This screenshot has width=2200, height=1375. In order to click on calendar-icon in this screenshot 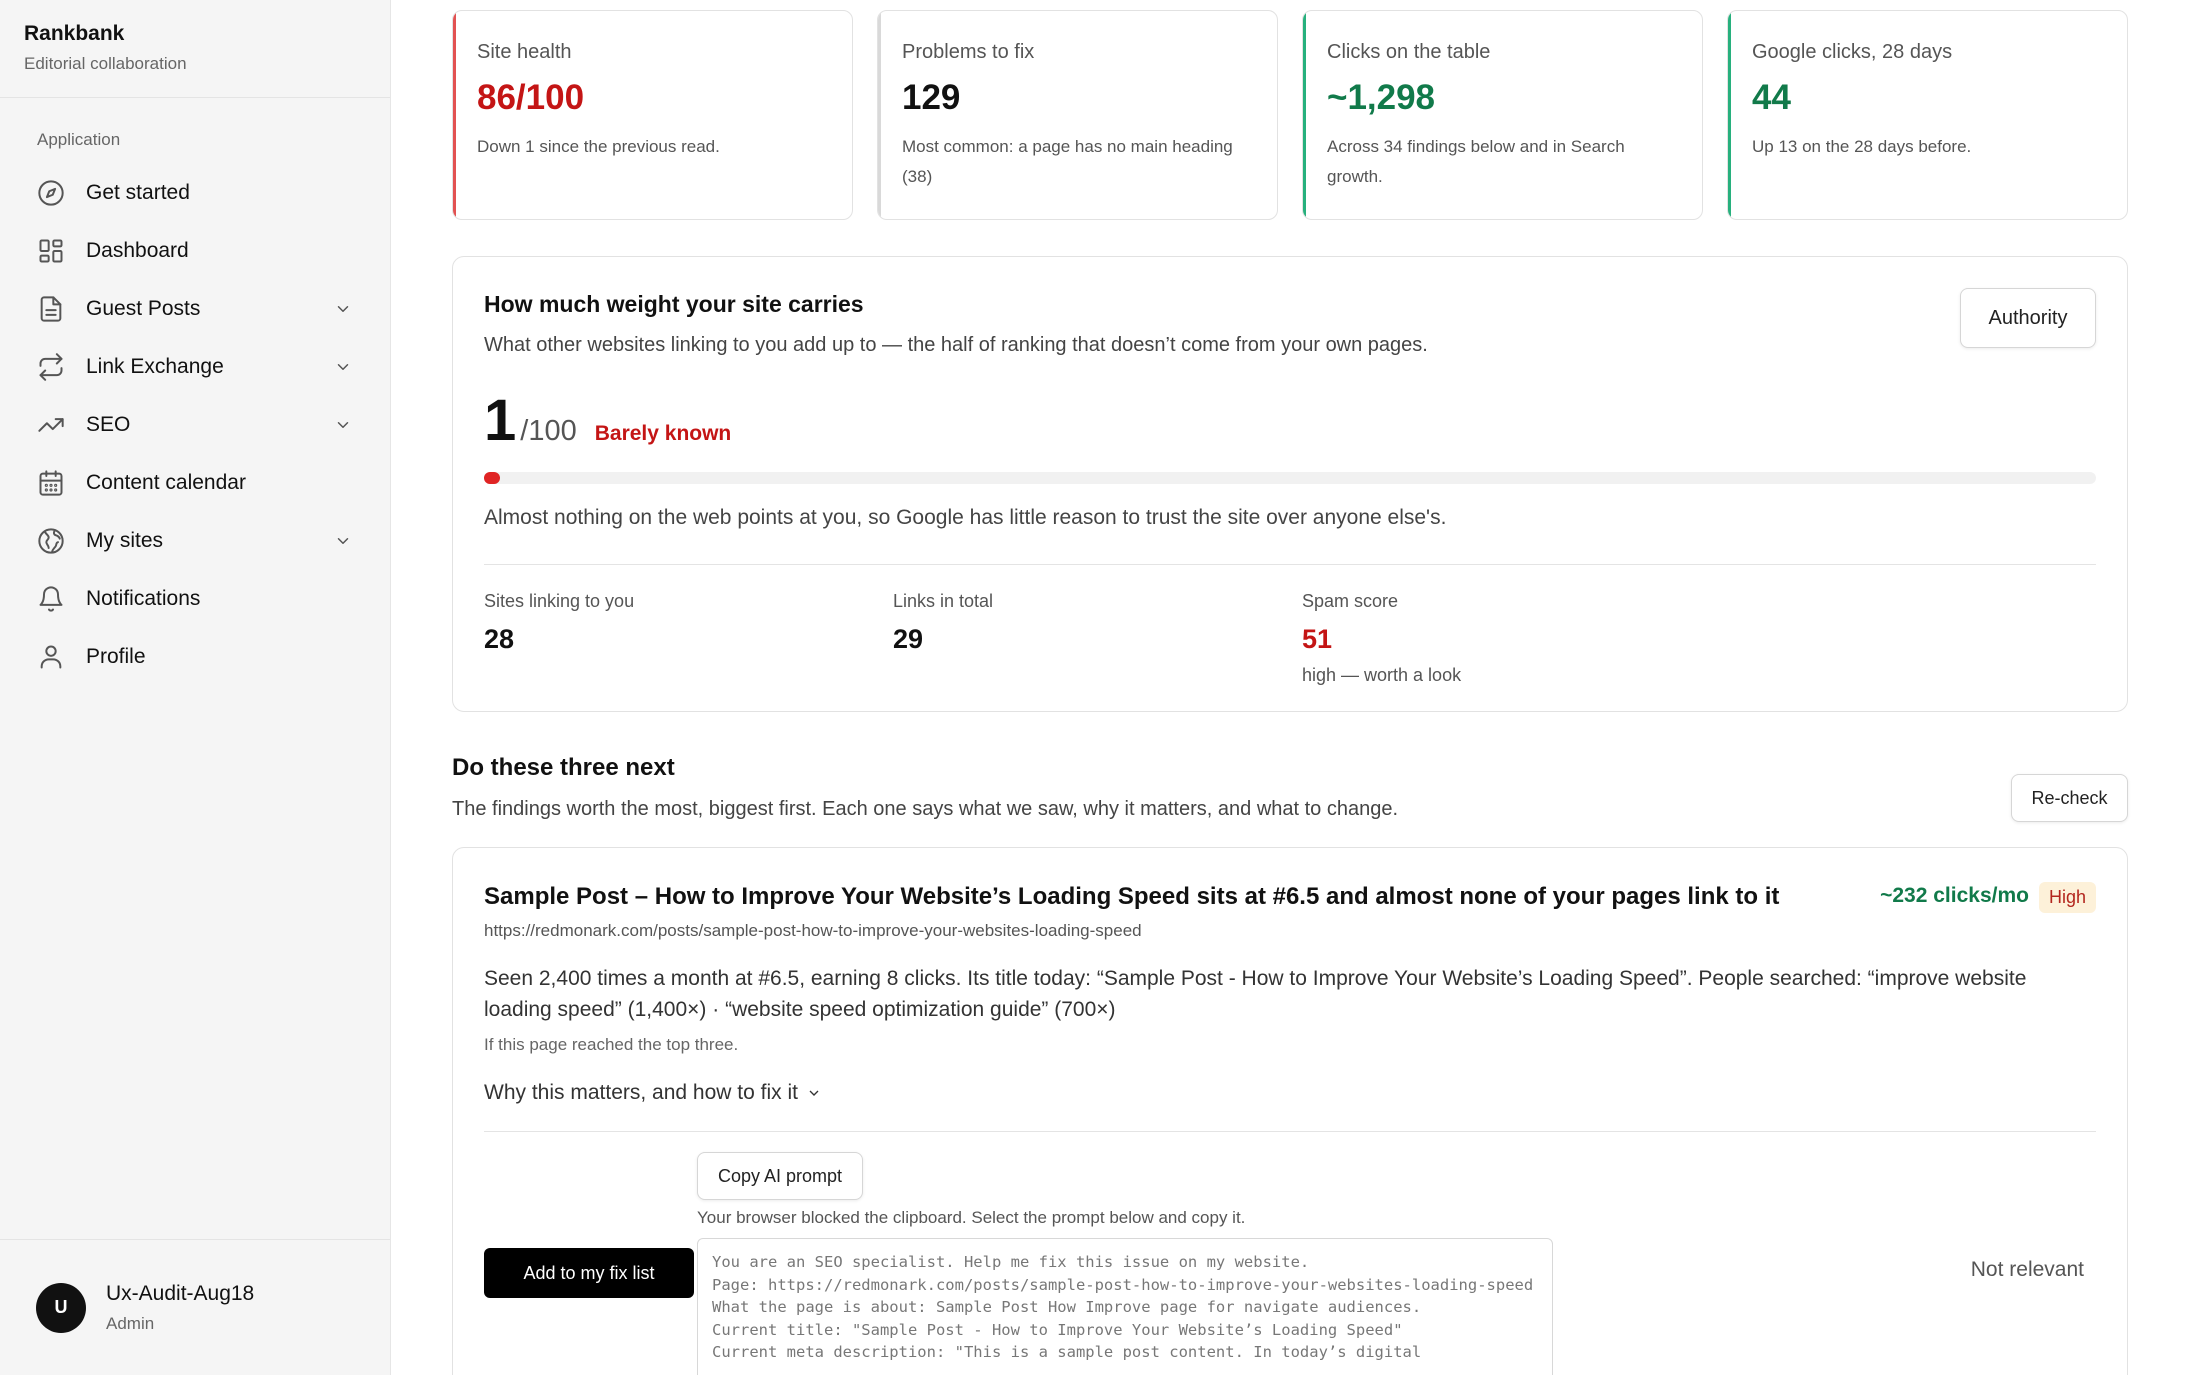, I will do `click(51, 483)`.